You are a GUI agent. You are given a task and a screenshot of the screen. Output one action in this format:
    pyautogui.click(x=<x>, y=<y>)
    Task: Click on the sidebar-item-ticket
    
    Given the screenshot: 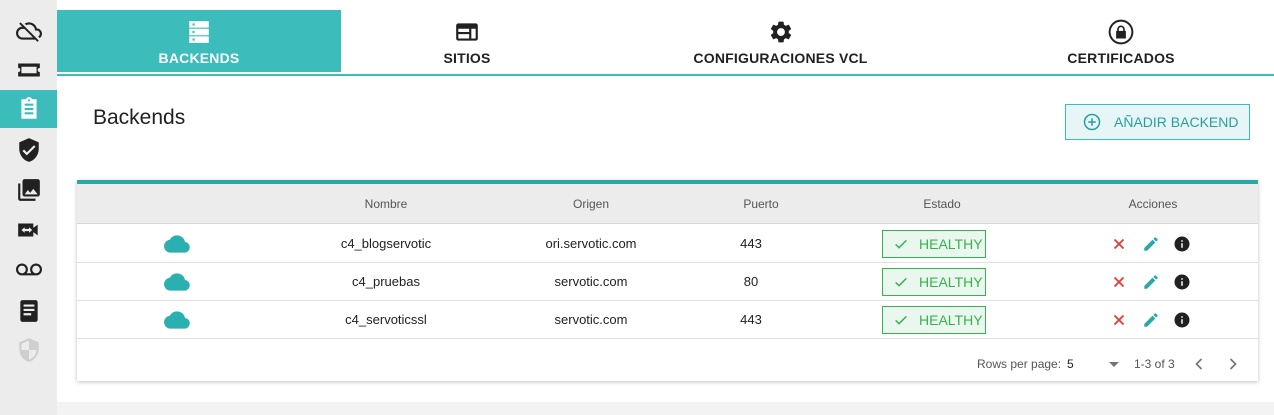 What is the action you would take?
    pyautogui.click(x=28, y=70)
    